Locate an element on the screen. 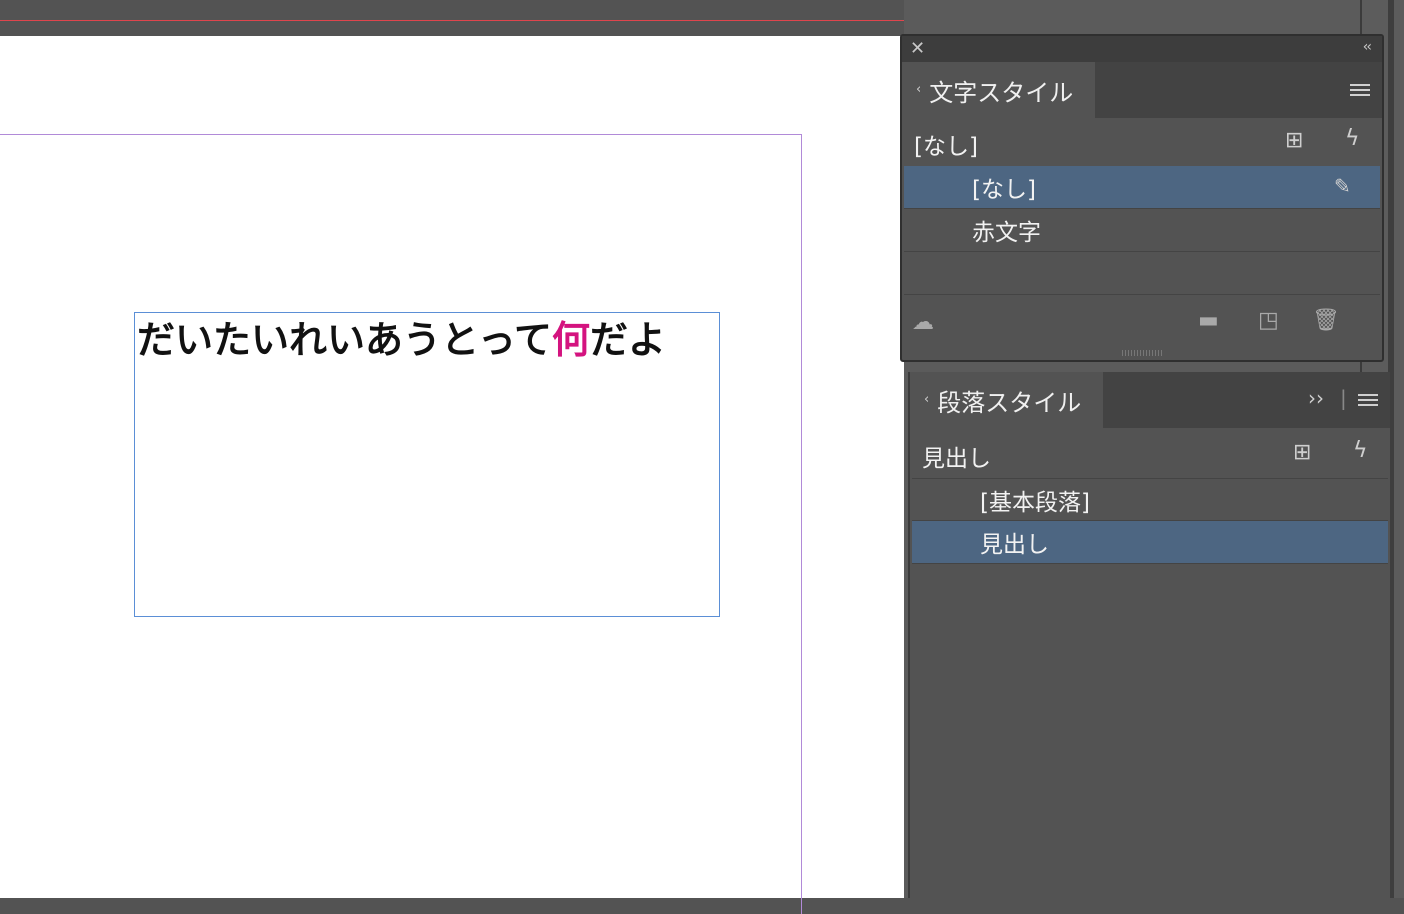 The image size is (1404, 914). text-run: だいたいれいあうとって is located at coordinates (344, 340).